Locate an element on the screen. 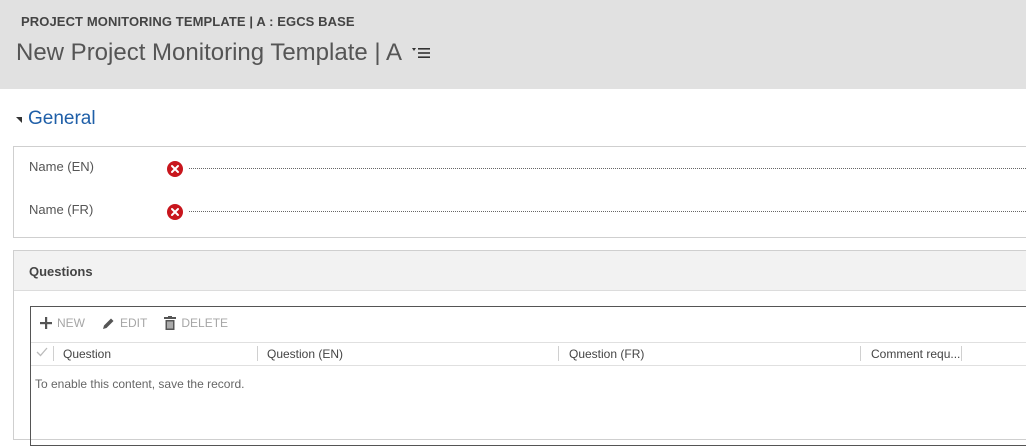 Image resolution: width=1026 pixels, height=446 pixels. general-section-toggle: General is located at coordinates (56, 119).